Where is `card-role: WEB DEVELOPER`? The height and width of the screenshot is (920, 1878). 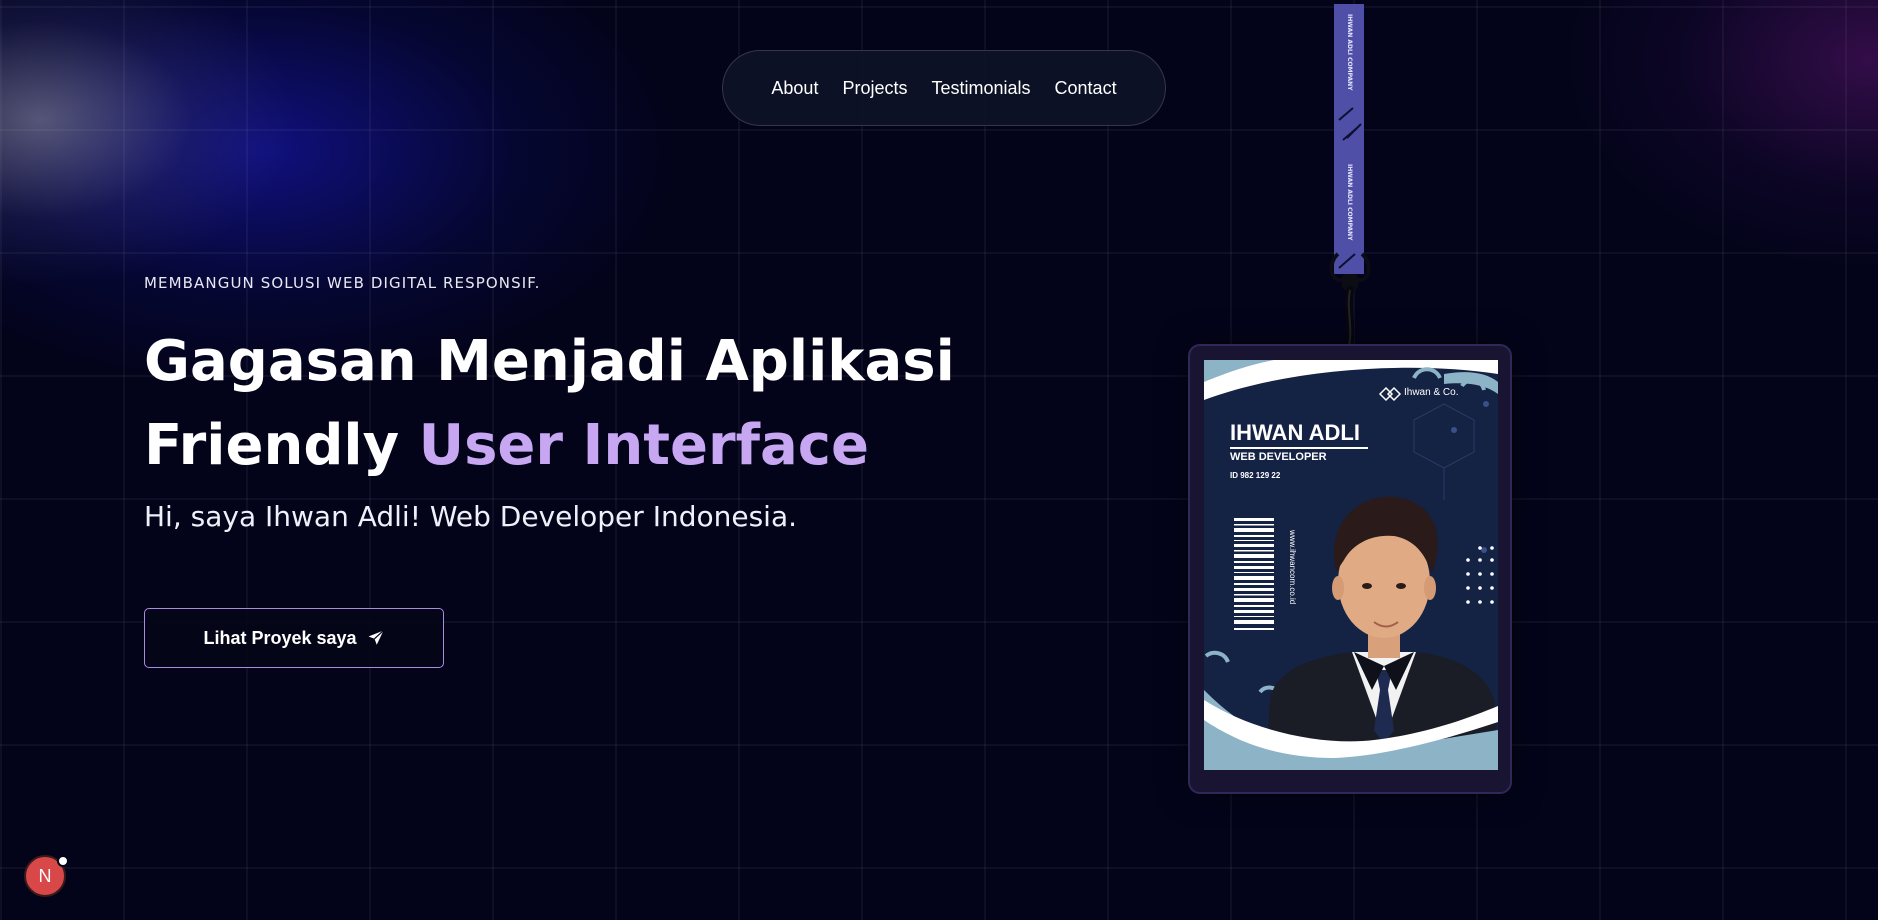
card-role: WEB DEVELOPER is located at coordinates (1278, 457).